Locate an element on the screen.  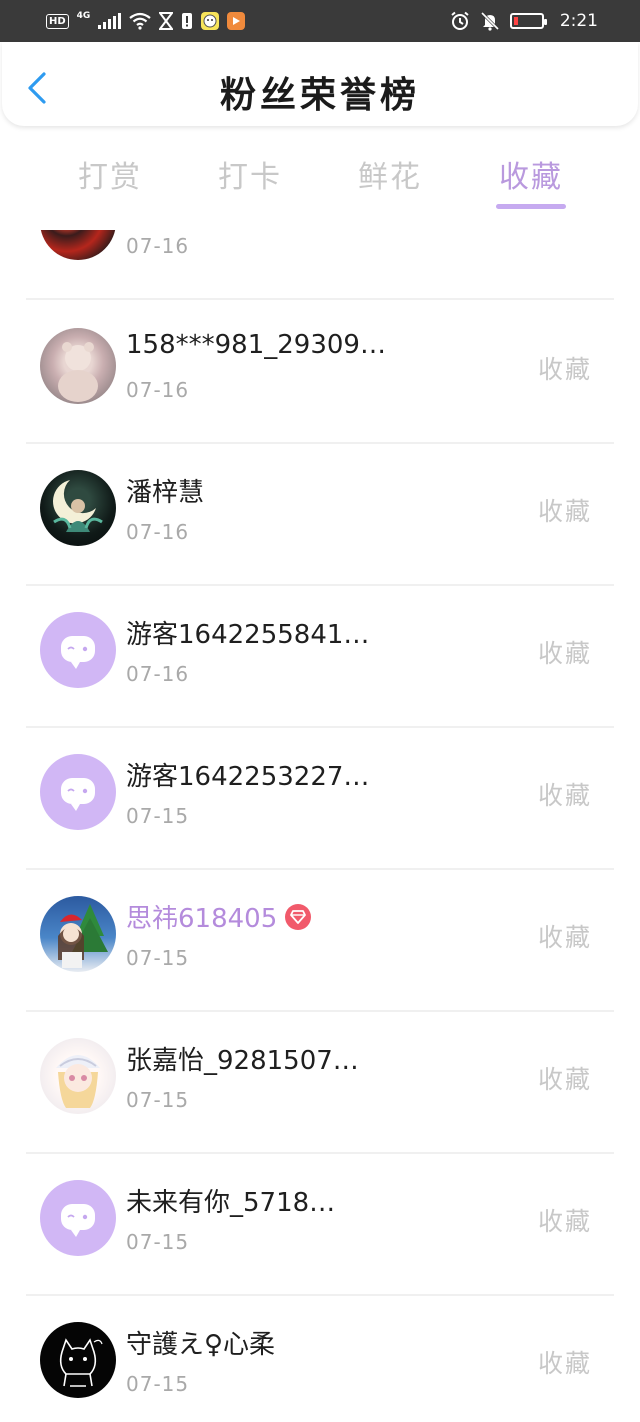
tab-bar: 打赏 打卡 鲜花 收藏 is located at coordinates (320, 178).